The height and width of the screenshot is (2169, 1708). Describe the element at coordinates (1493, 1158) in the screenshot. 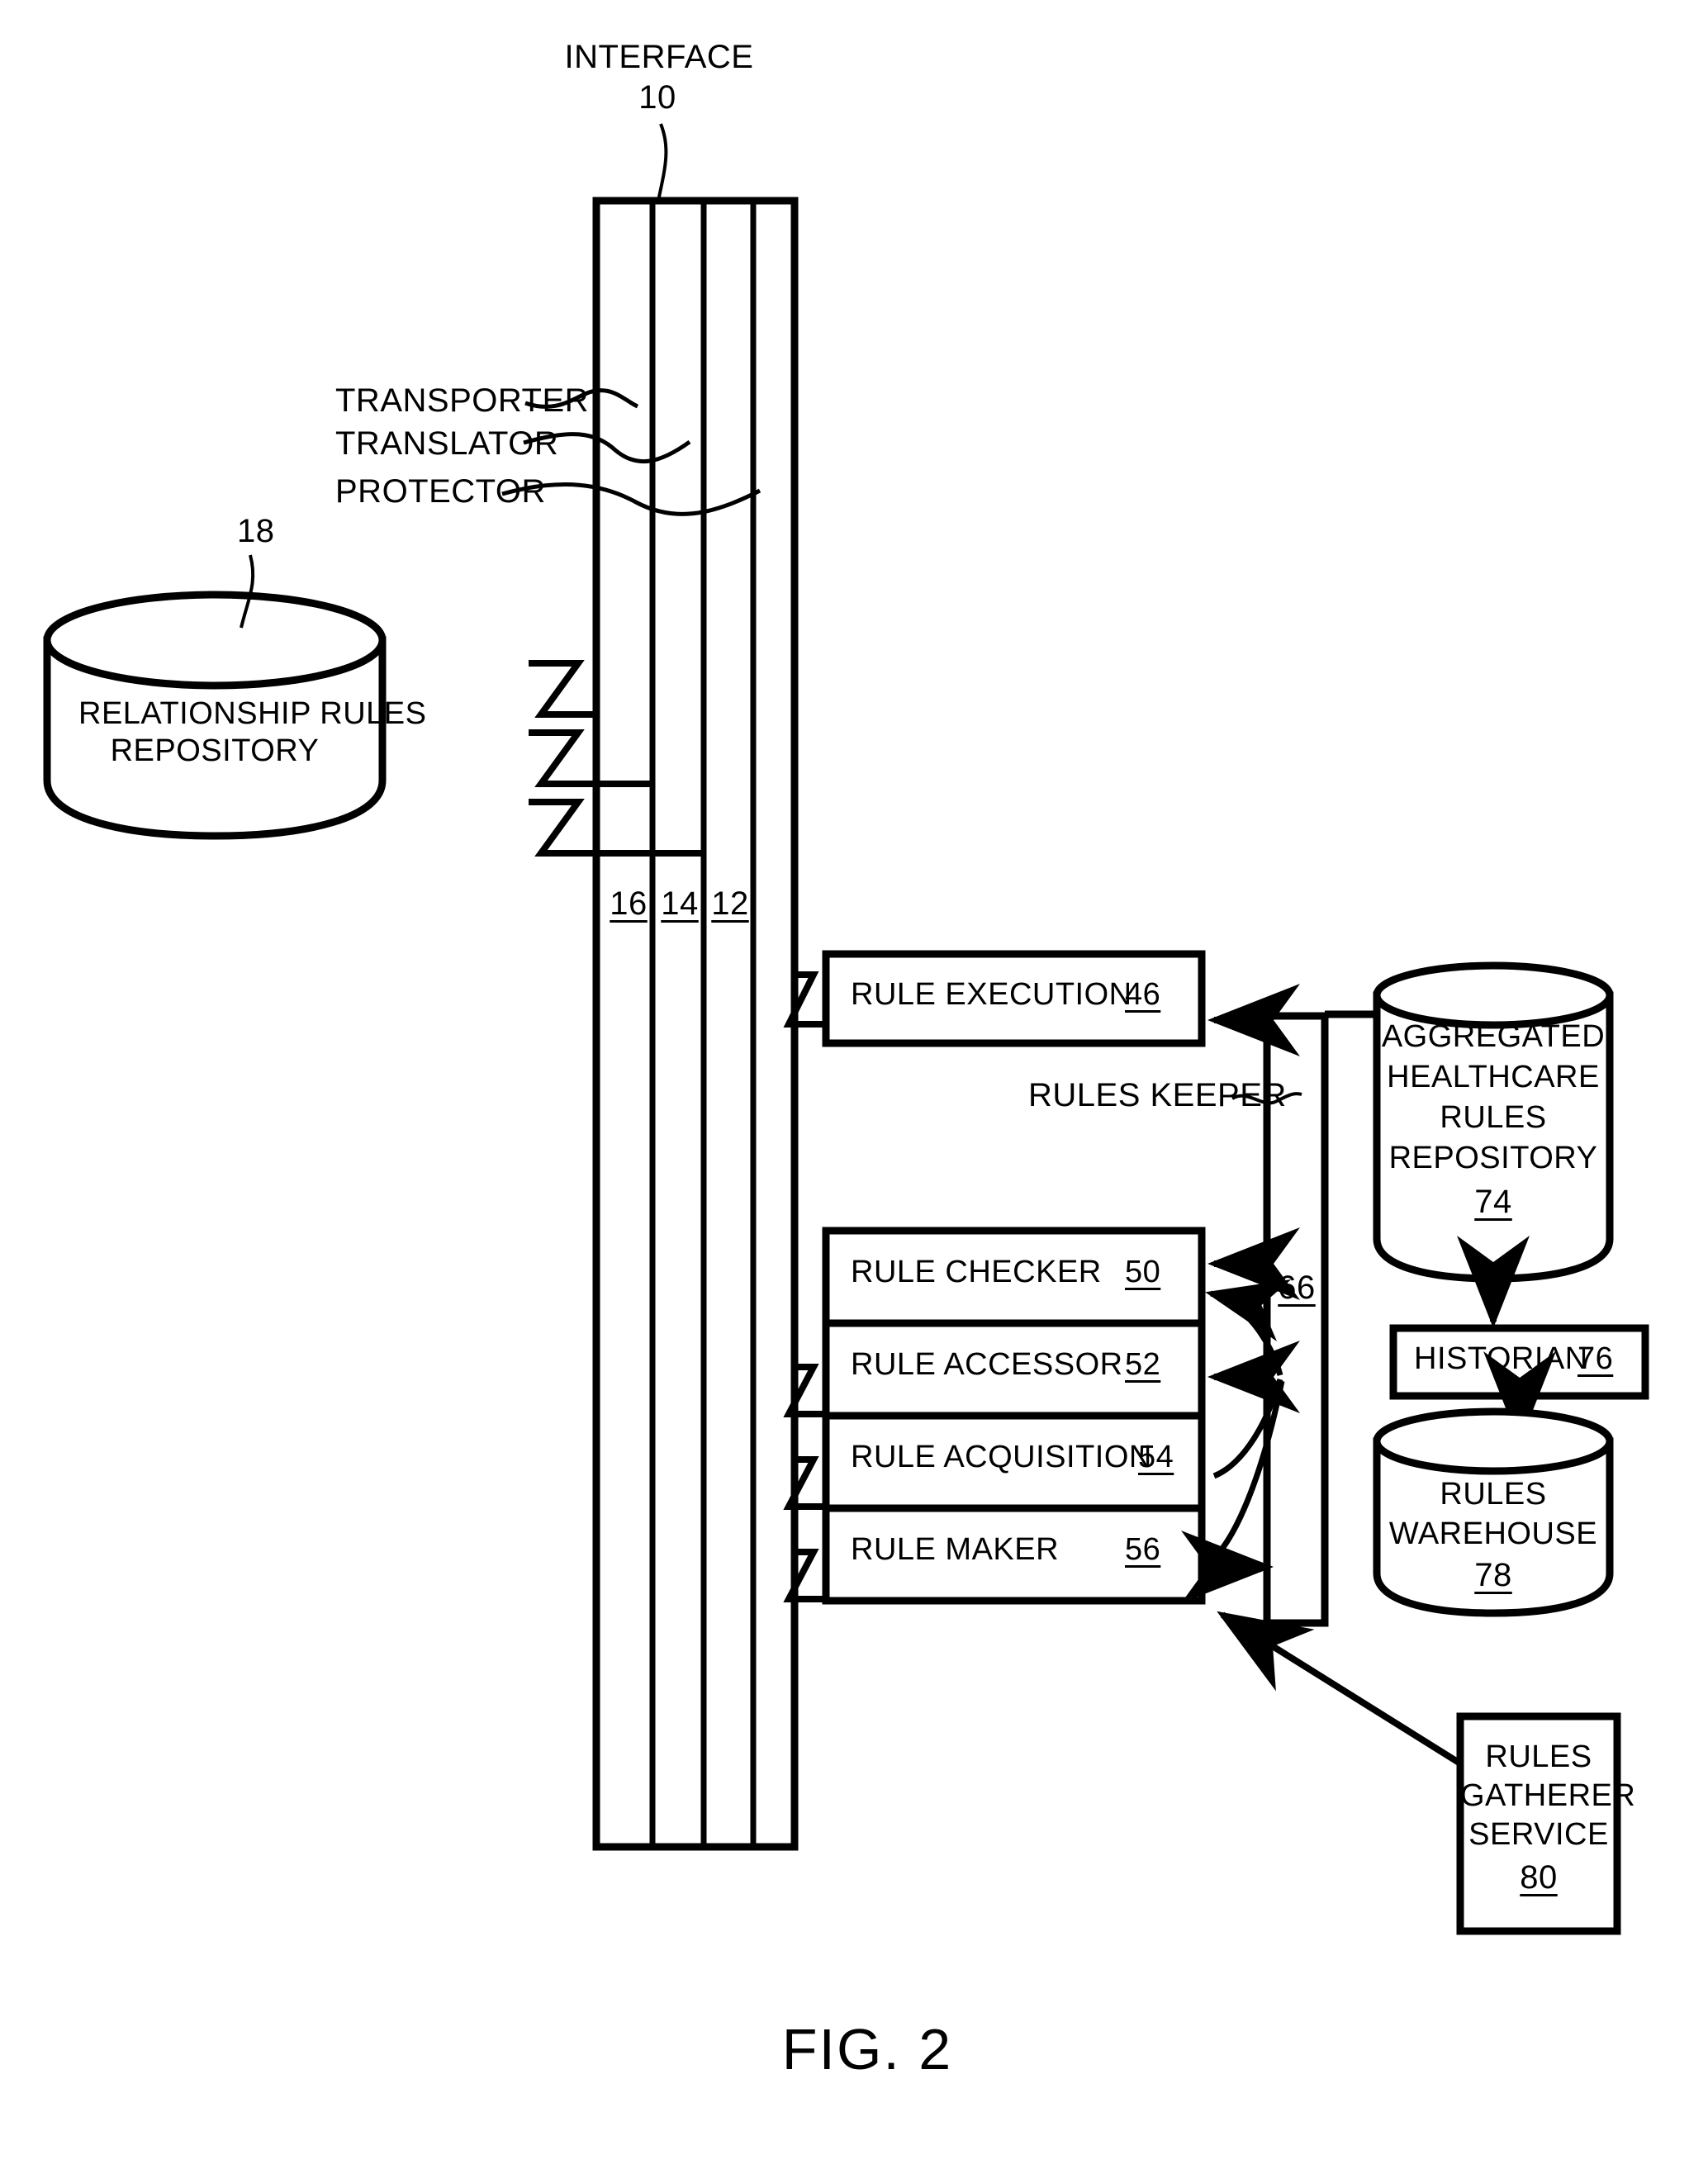

I see `aggregated-repository-line4: REPOSITORY` at that location.